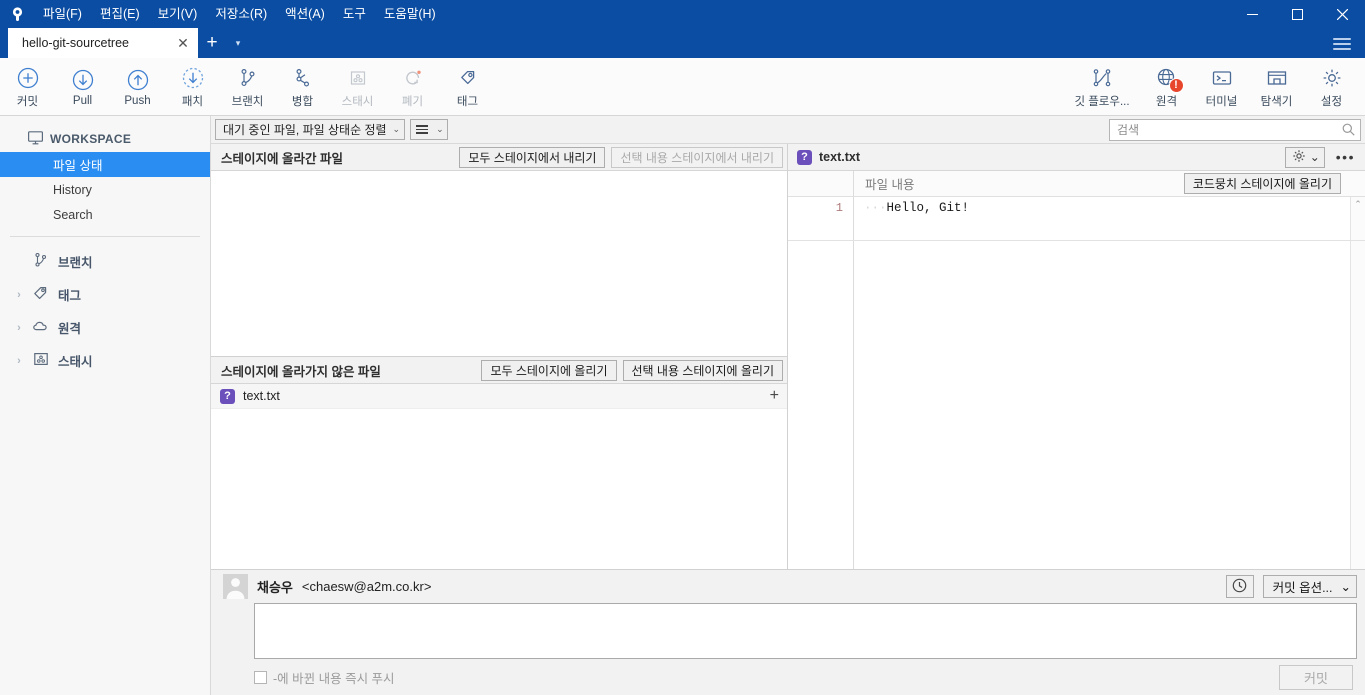 This screenshot has width=1365, height=695. What do you see at coordinates (1357, 383) in the screenshot?
I see `diff-scrollbar: ⌃` at bounding box center [1357, 383].